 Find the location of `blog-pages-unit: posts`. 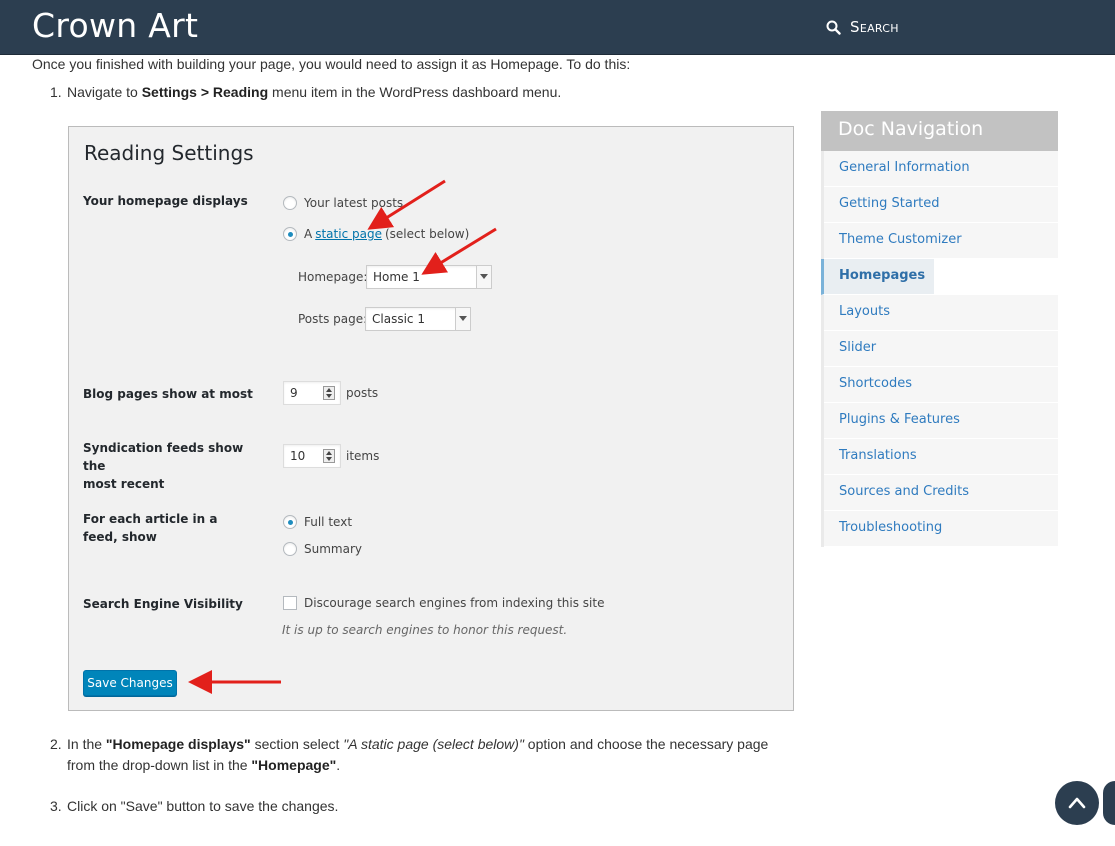

blog-pages-unit: posts is located at coordinates (362, 393).